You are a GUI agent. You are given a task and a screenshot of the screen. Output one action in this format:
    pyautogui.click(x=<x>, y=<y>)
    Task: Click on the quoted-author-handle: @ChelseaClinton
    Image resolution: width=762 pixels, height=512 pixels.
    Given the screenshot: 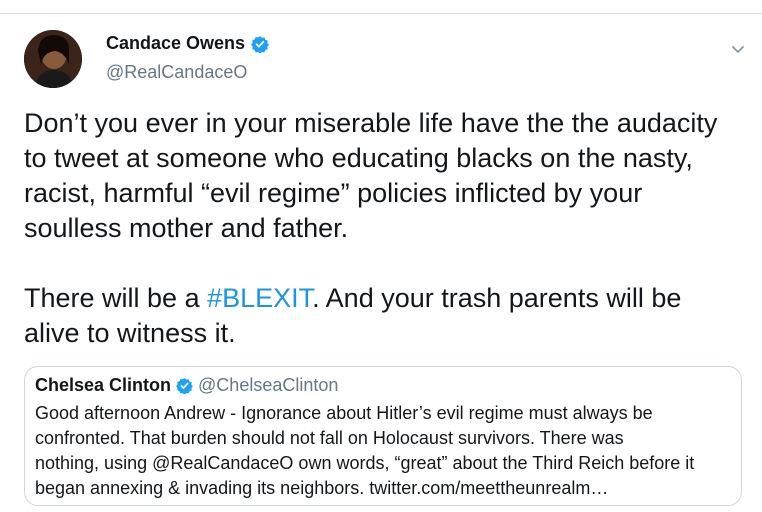 What is the action you would take?
    pyautogui.click(x=268, y=385)
    